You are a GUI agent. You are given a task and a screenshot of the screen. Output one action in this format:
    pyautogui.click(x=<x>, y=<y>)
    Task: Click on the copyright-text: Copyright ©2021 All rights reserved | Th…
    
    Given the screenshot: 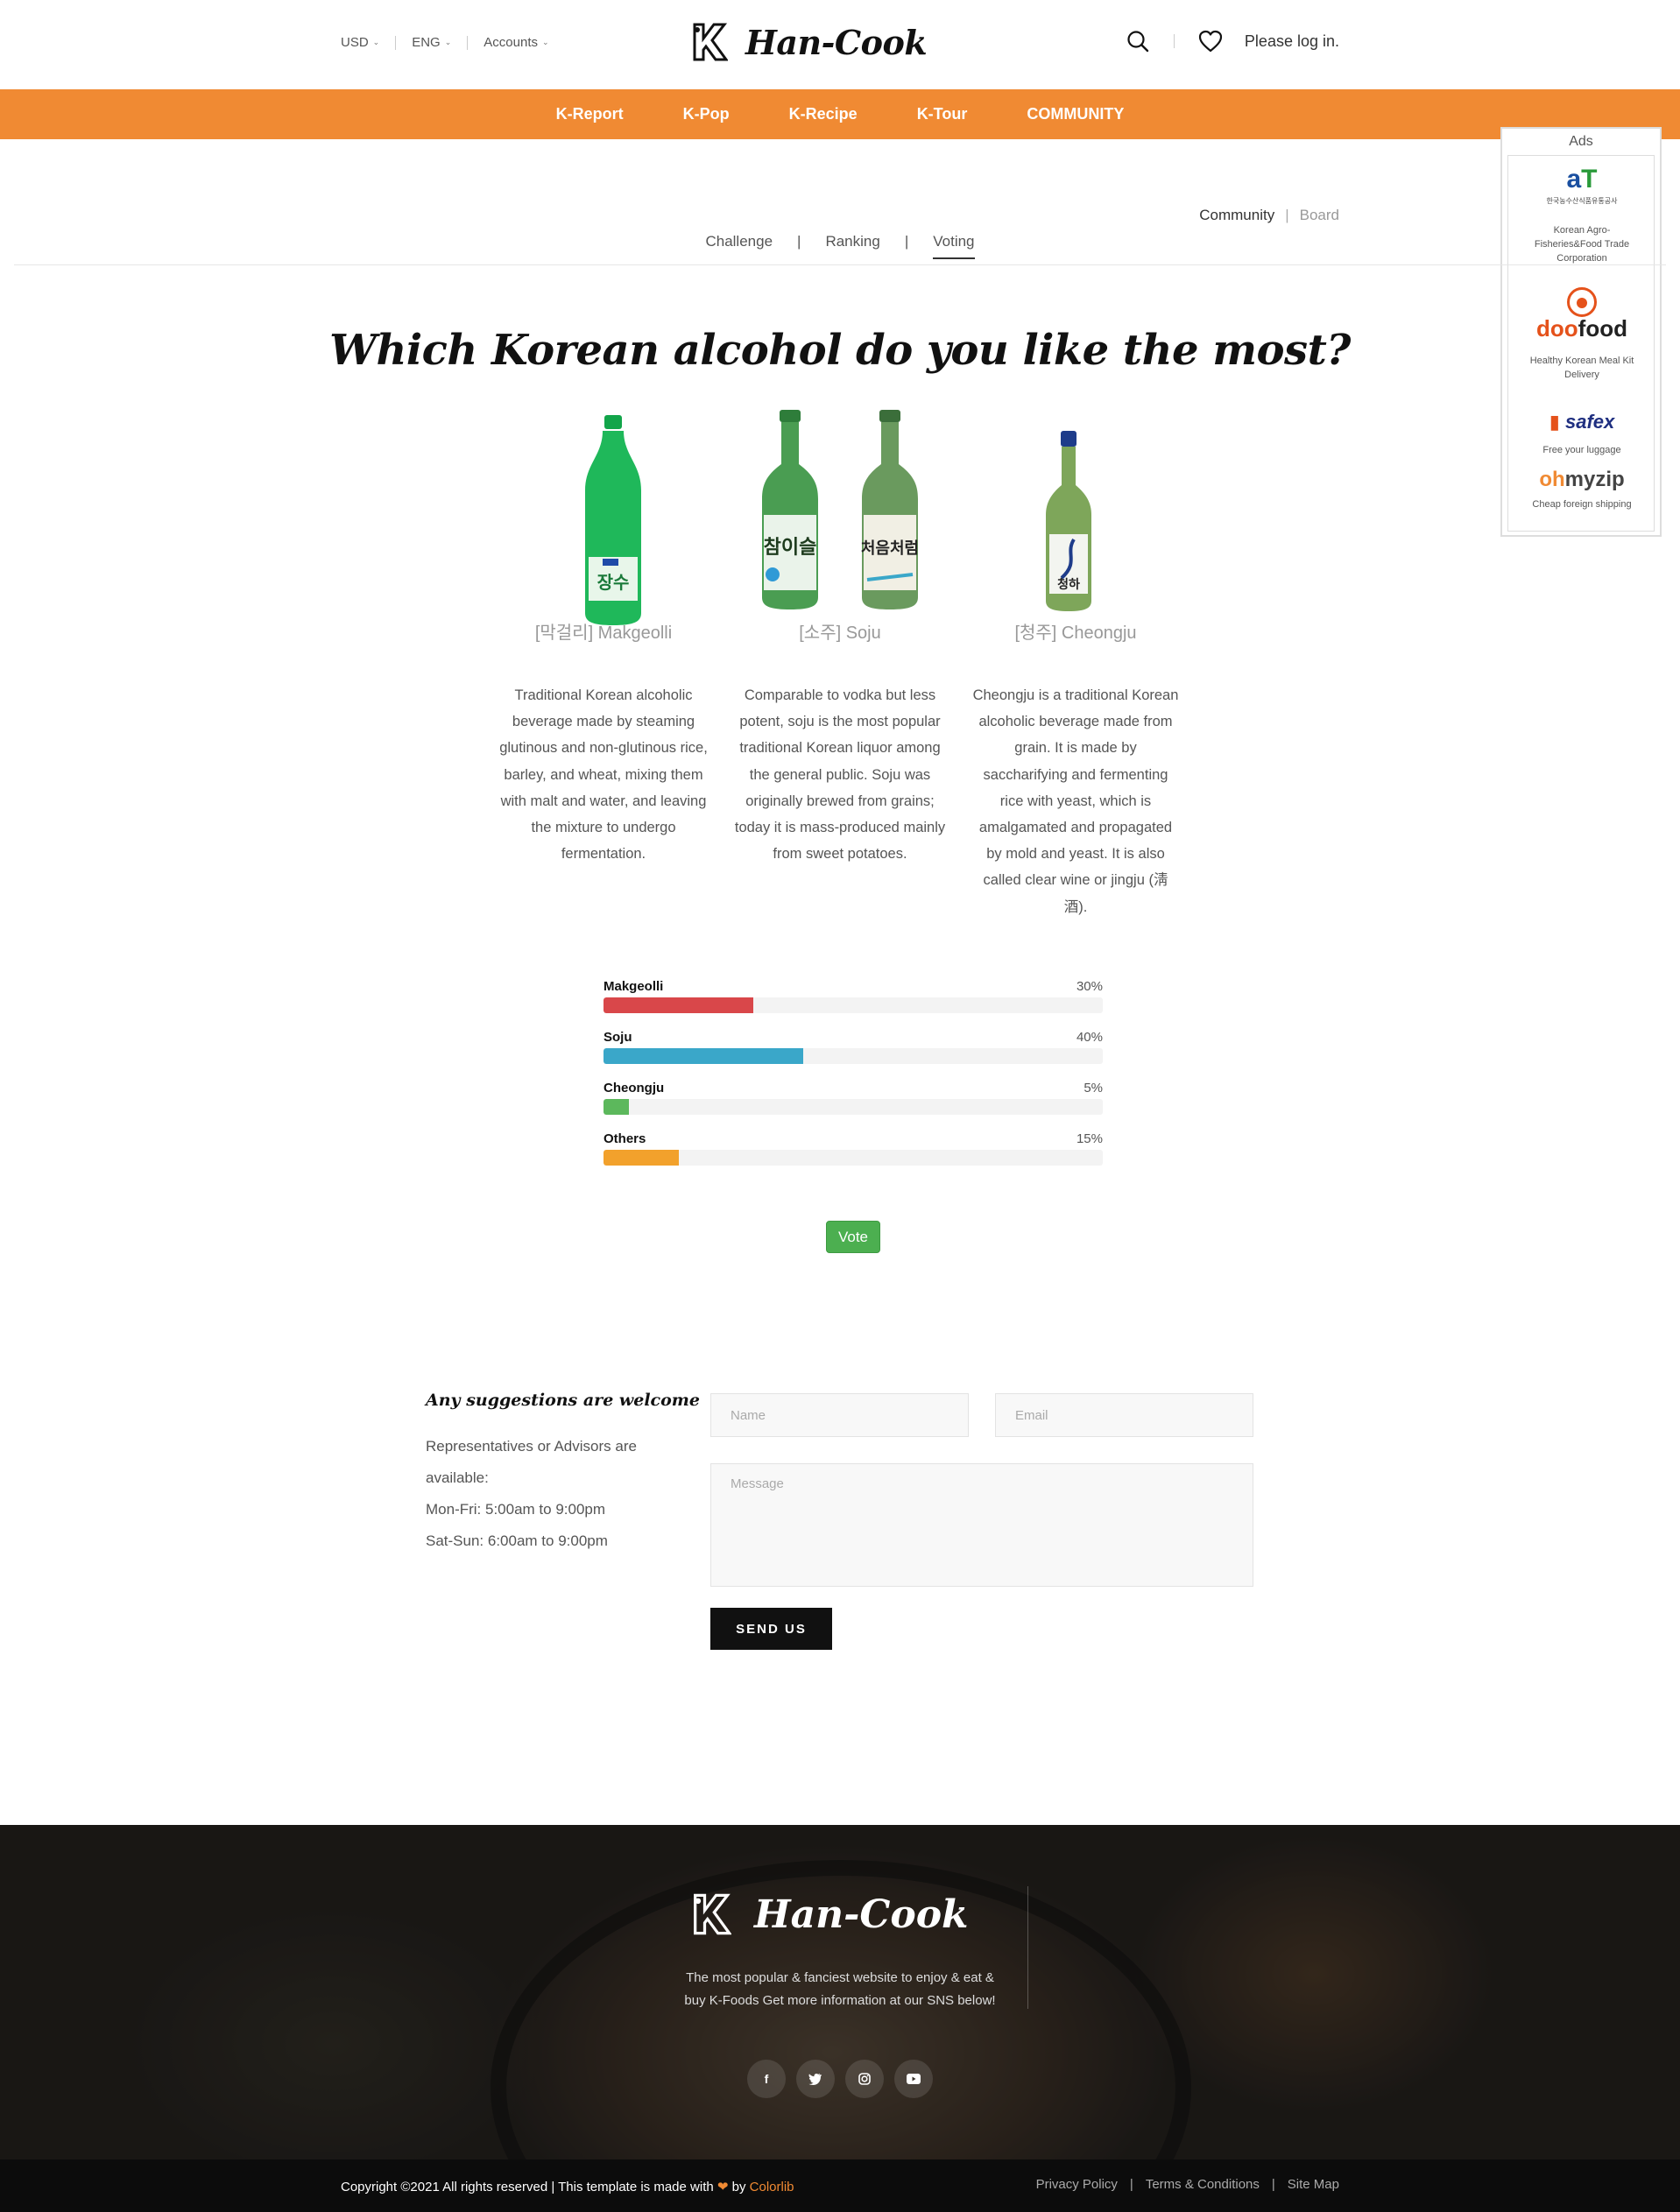 What is the action you would take?
    pyautogui.click(x=527, y=2187)
    